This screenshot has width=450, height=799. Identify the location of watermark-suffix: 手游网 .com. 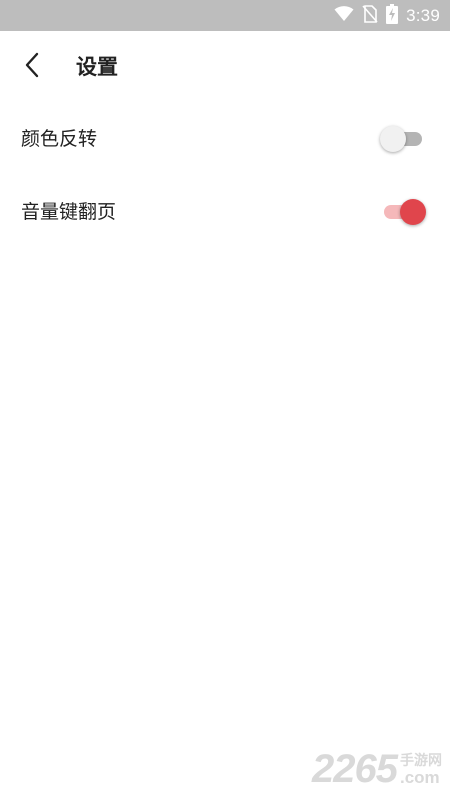
(421, 769).